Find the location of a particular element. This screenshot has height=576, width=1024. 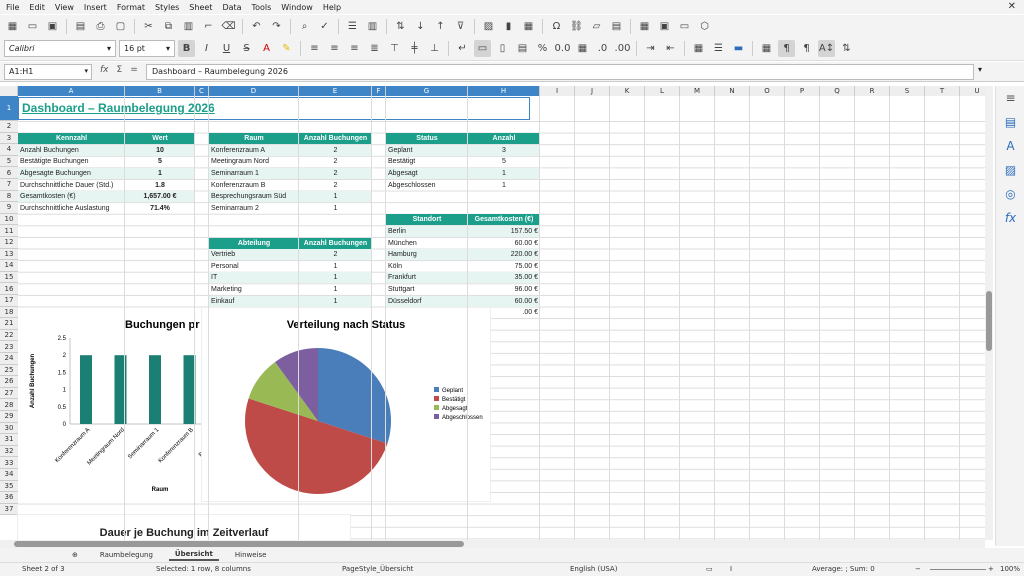

column-header-u: U is located at coordinates (972, 91).